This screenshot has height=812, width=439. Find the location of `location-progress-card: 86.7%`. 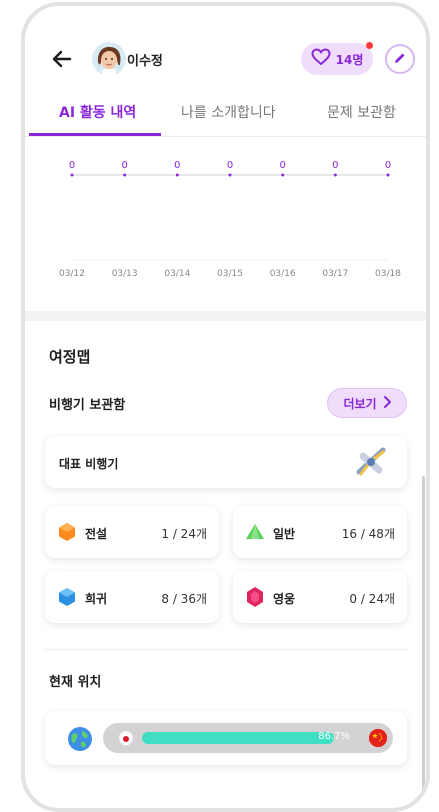

location-progress-card: 86.7% is located at coordinates (226, 738).